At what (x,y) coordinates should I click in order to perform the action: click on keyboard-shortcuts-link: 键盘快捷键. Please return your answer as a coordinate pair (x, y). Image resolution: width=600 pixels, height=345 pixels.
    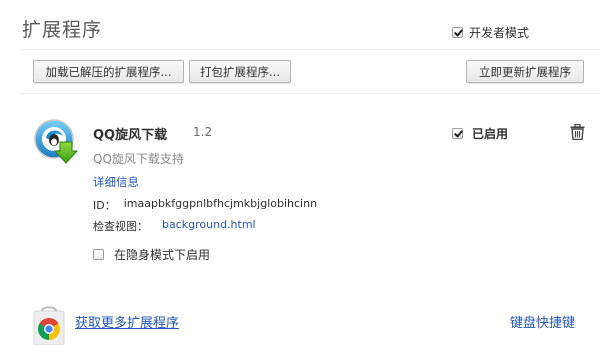
    Looking at the image, I should click on (542, 321).